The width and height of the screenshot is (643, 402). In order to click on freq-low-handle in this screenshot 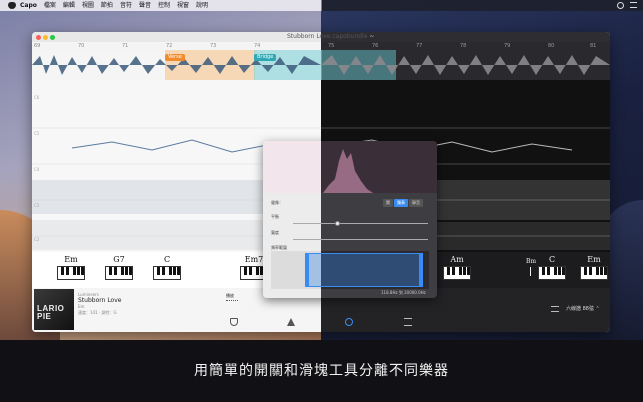, I will do `click(307, 270)`.